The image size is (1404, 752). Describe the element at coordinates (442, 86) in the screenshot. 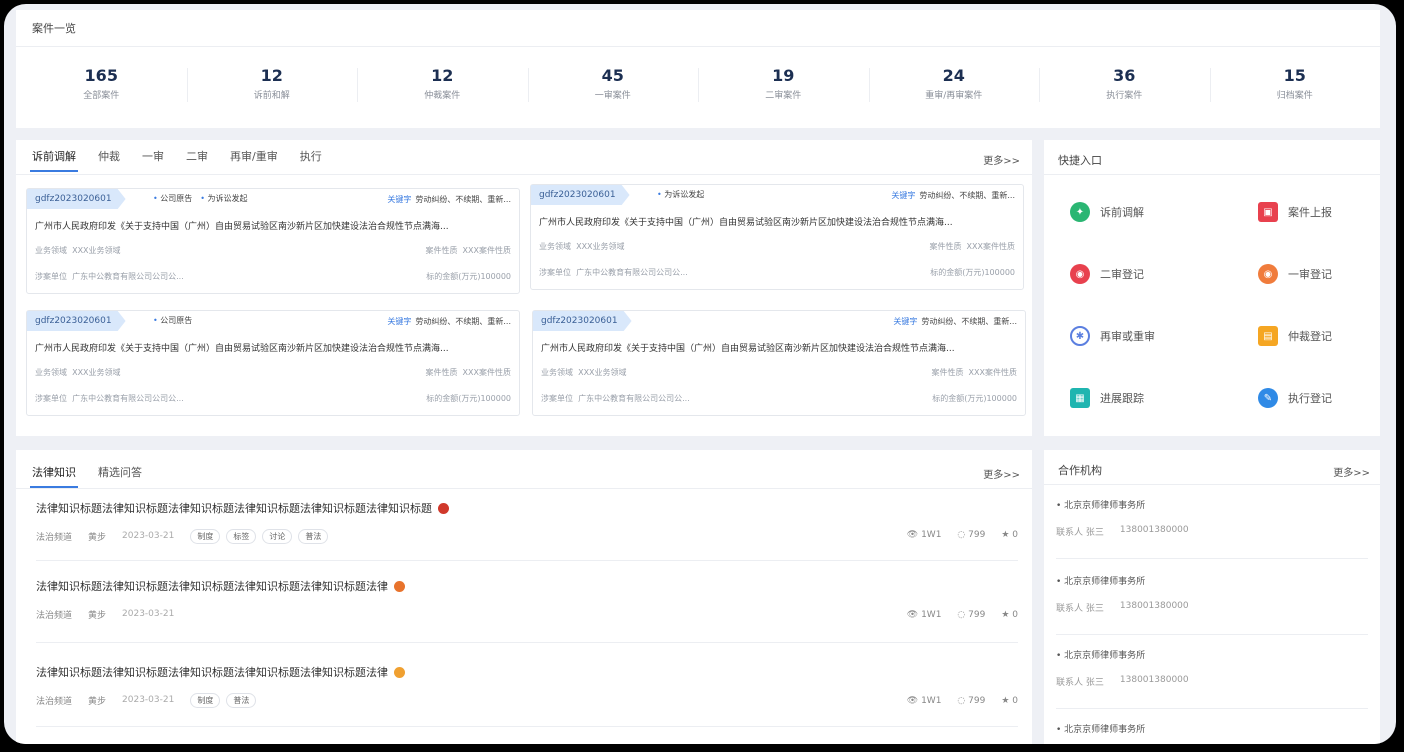

I see `stat-arbitration: 12 仲裁案件` at that location.